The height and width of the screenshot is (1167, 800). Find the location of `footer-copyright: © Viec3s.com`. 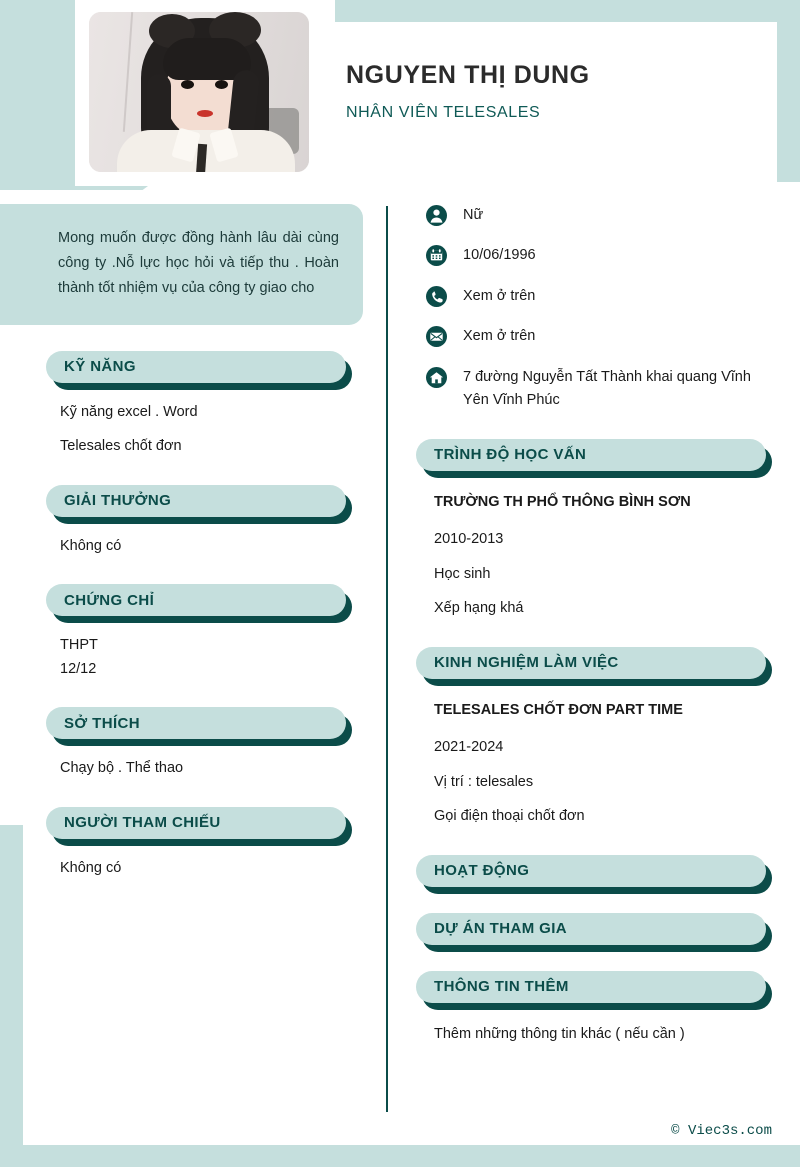

footer-copyright: © Viec3s.com is located at coordinates (721, 1131).